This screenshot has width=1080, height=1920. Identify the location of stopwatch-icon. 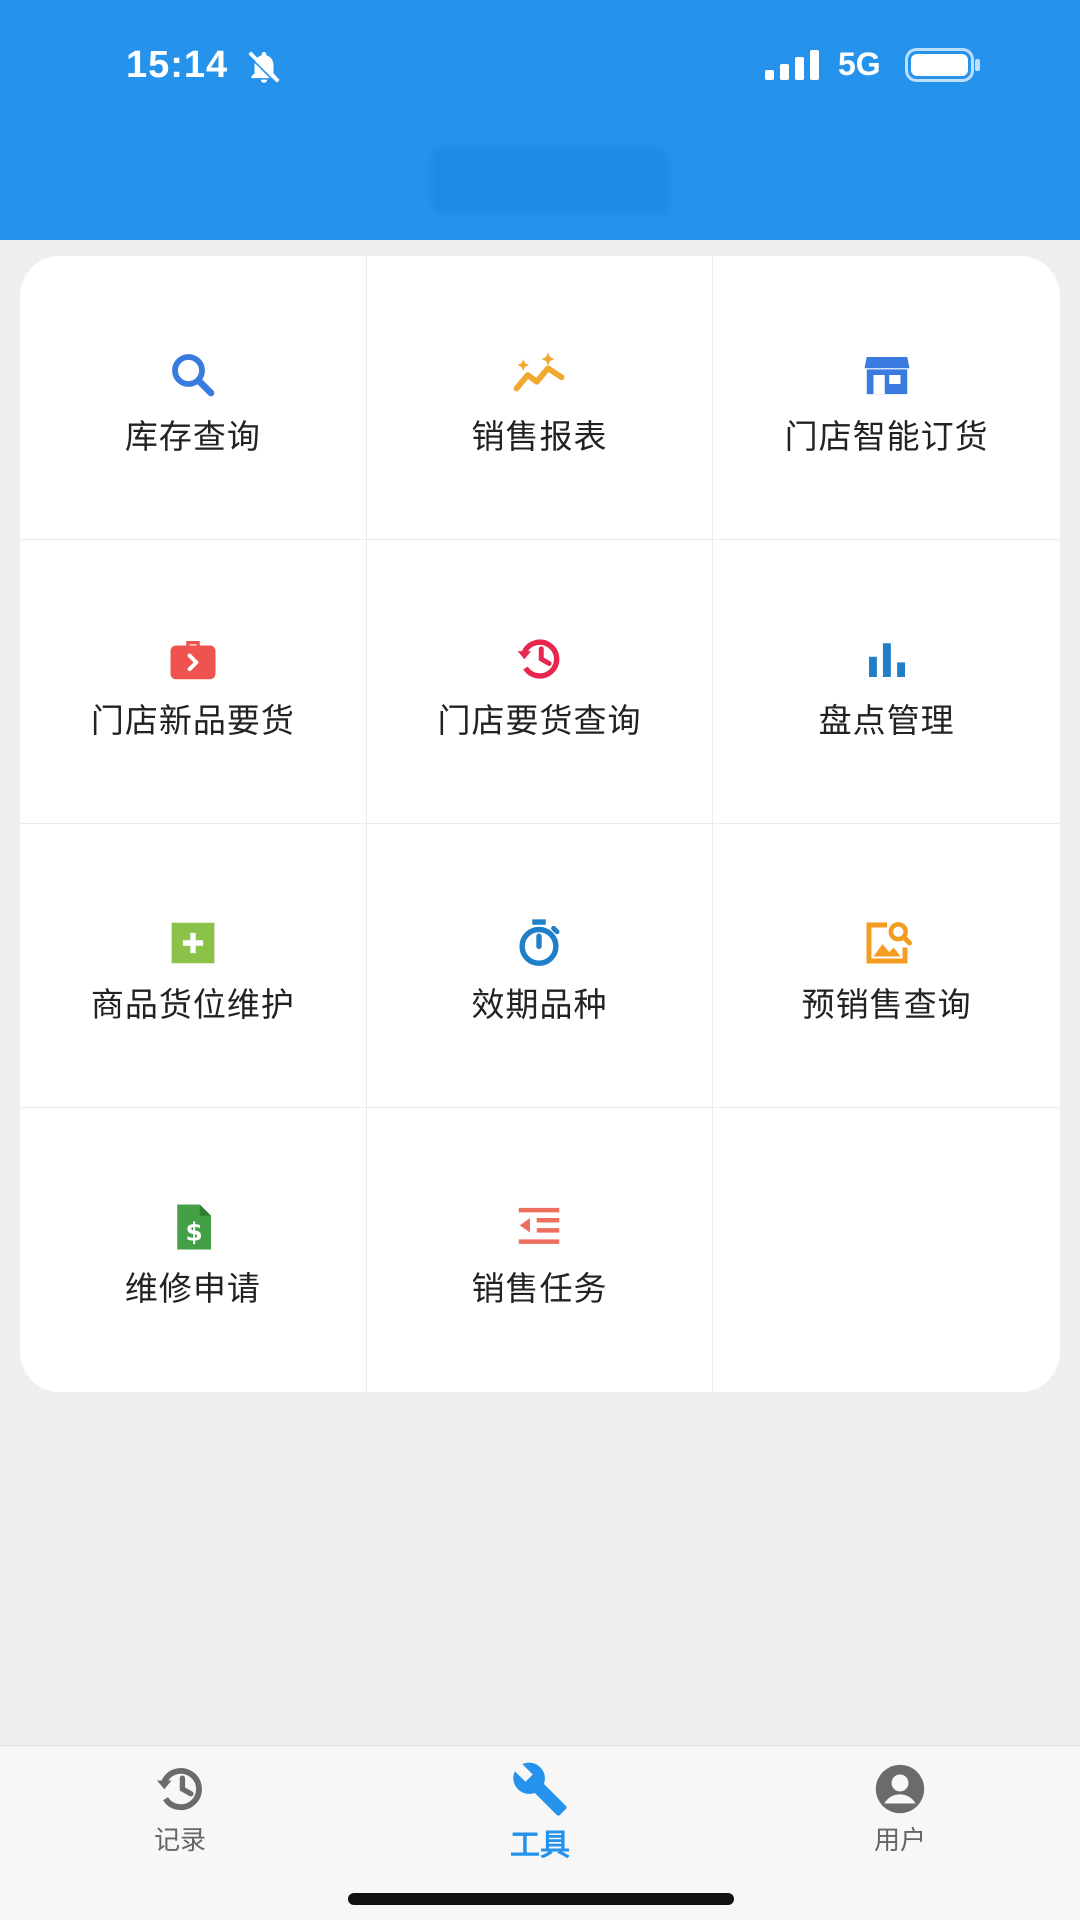
(539, 942).